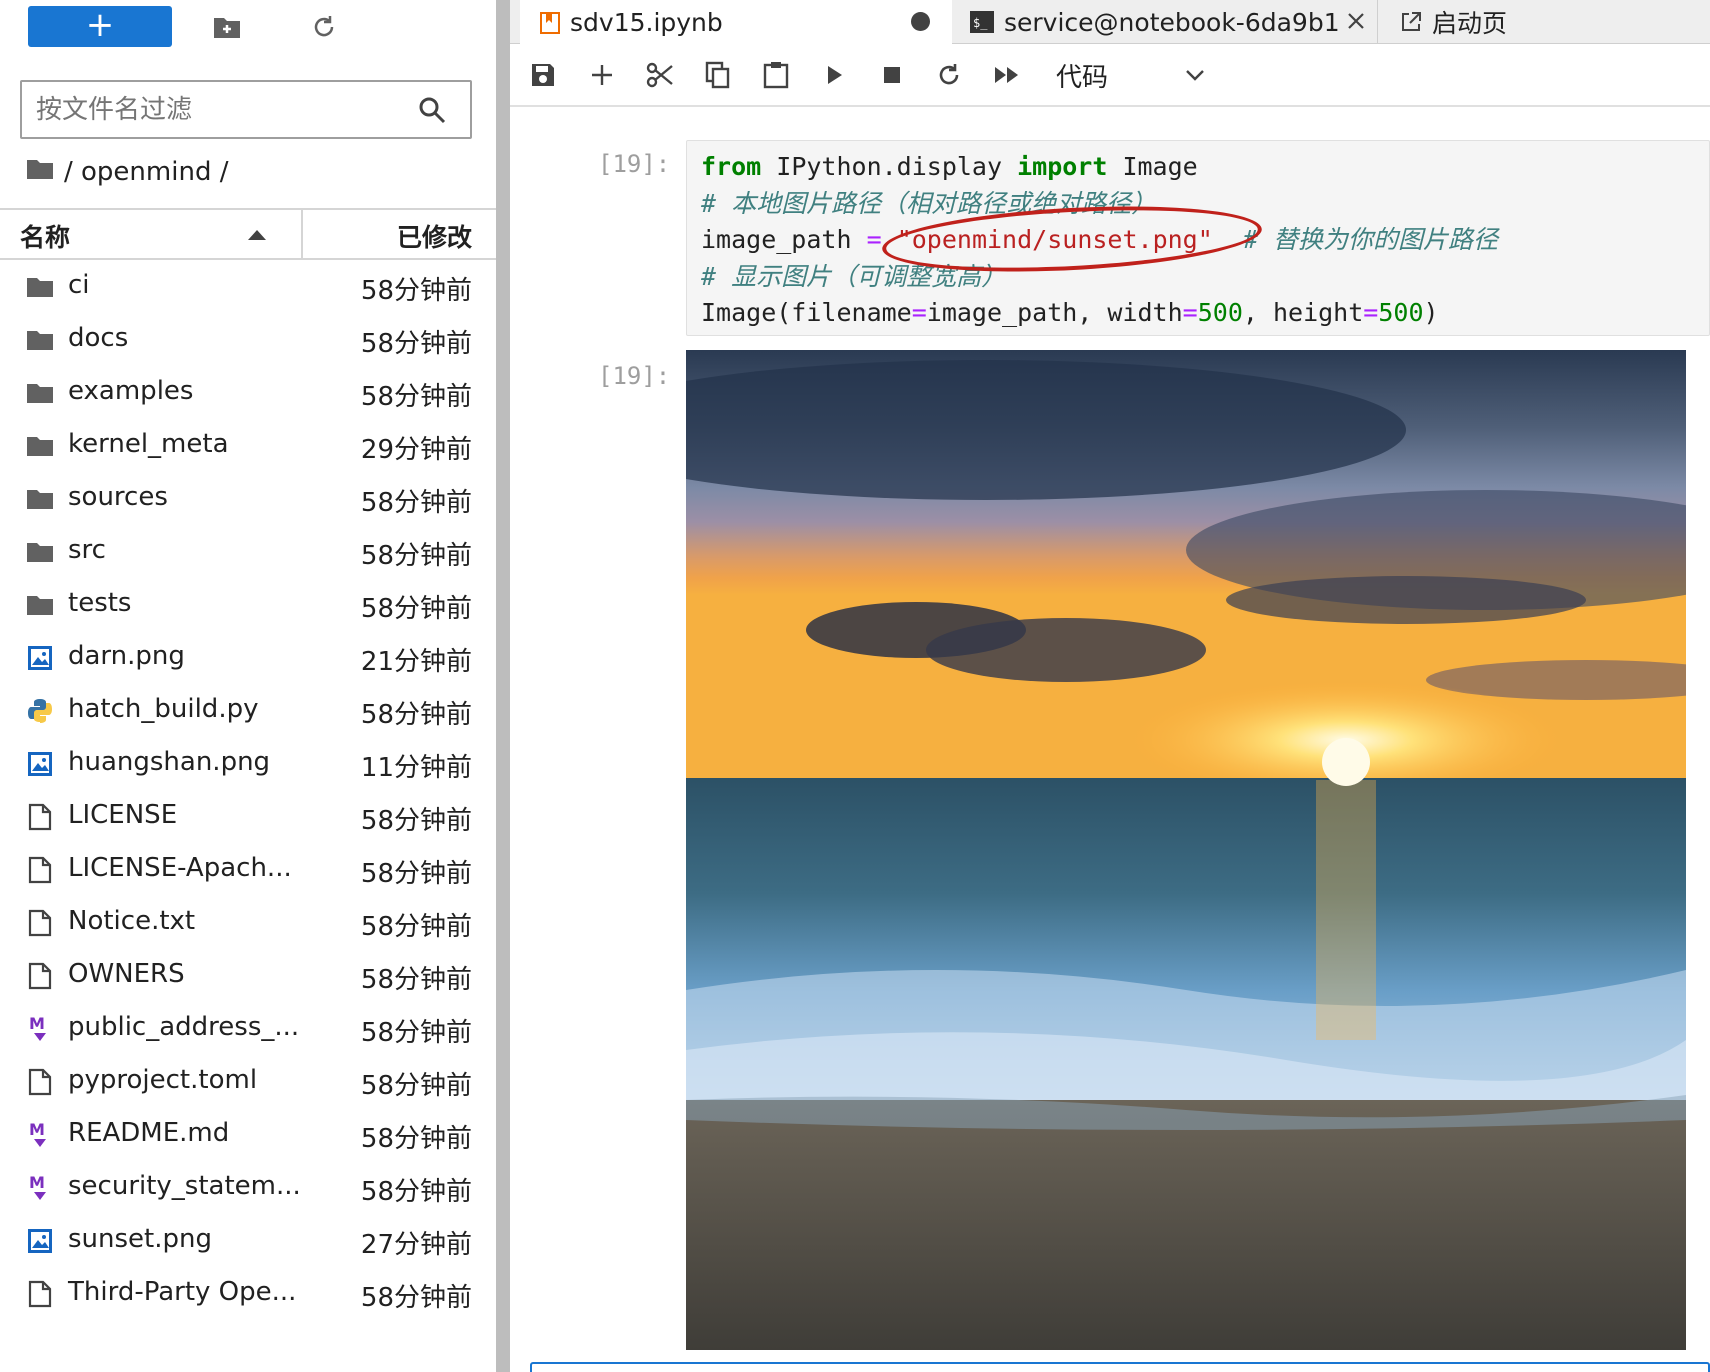  Describe the element at coordinates (163, 709) in the screenshot. I see `file-name: hatch_build.py` at that location.